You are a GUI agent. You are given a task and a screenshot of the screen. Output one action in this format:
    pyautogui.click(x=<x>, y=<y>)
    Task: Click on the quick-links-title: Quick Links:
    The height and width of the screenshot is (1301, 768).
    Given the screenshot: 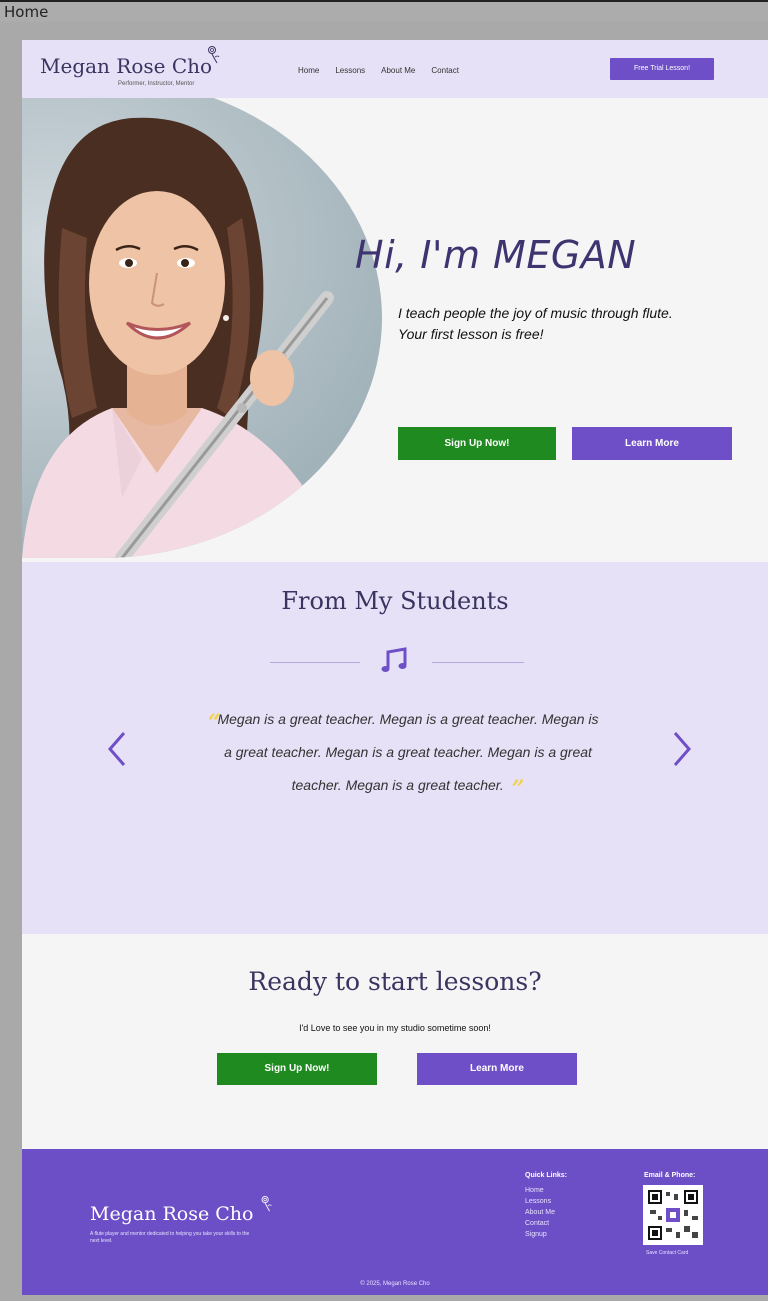 What is the action you would take?
    pyautogui.click(x=546, y=1175)
    